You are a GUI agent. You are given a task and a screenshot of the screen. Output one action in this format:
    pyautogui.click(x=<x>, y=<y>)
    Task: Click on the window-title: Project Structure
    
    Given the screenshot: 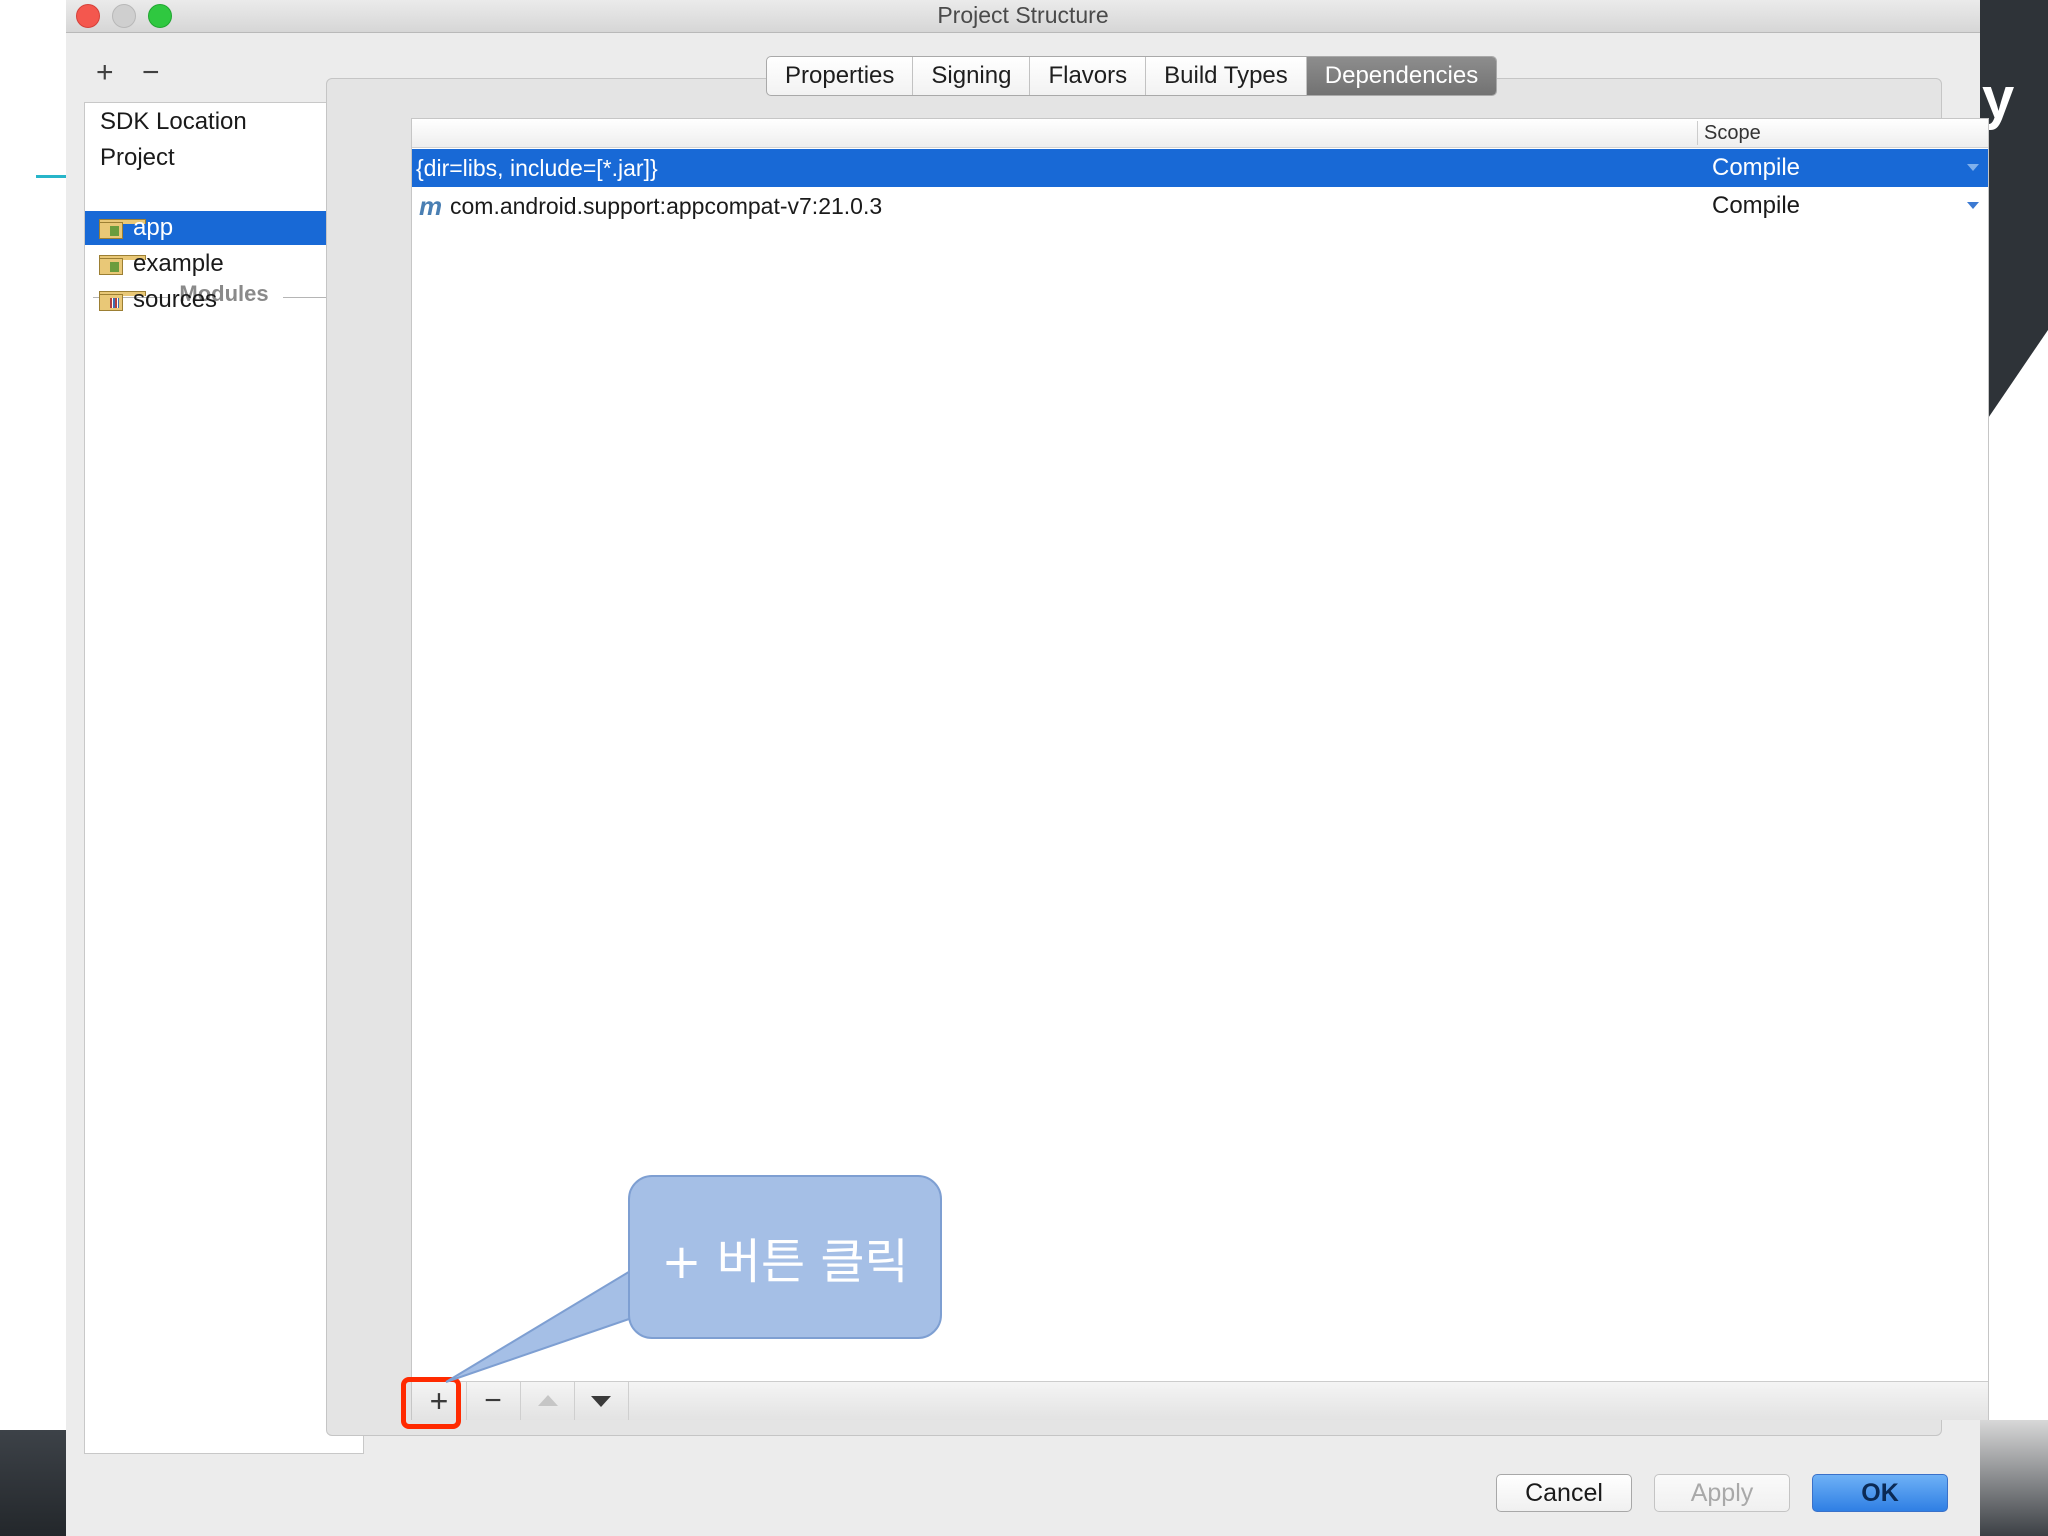 What is the action you would take?
    pyautogui.click(x=1023, y=15)
    